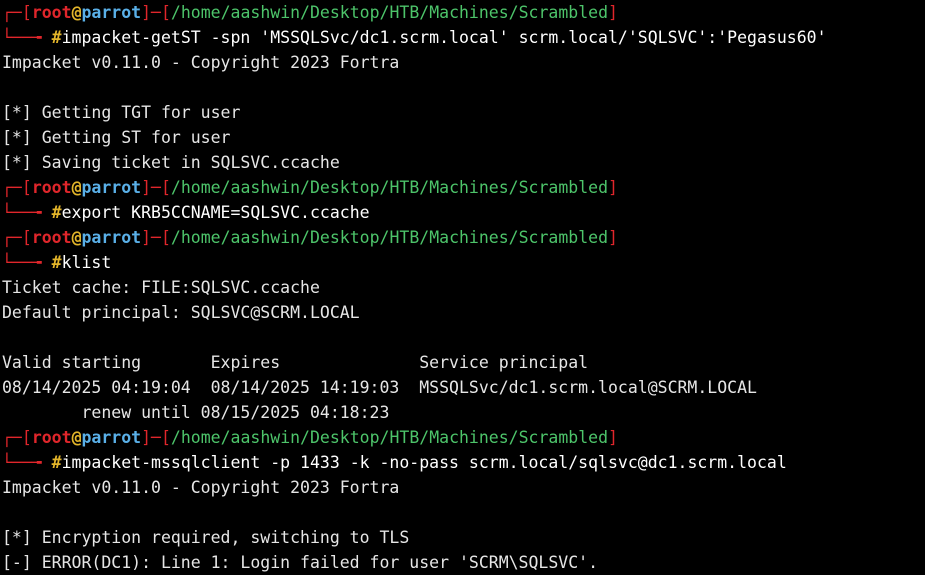 The height and width of the screenshot is (575, 925). Describe the element at coordinates (215, 212) in the screenshot. I see `command-text: export KRB5CCNAME=SQLSVC.ccache` at that location.